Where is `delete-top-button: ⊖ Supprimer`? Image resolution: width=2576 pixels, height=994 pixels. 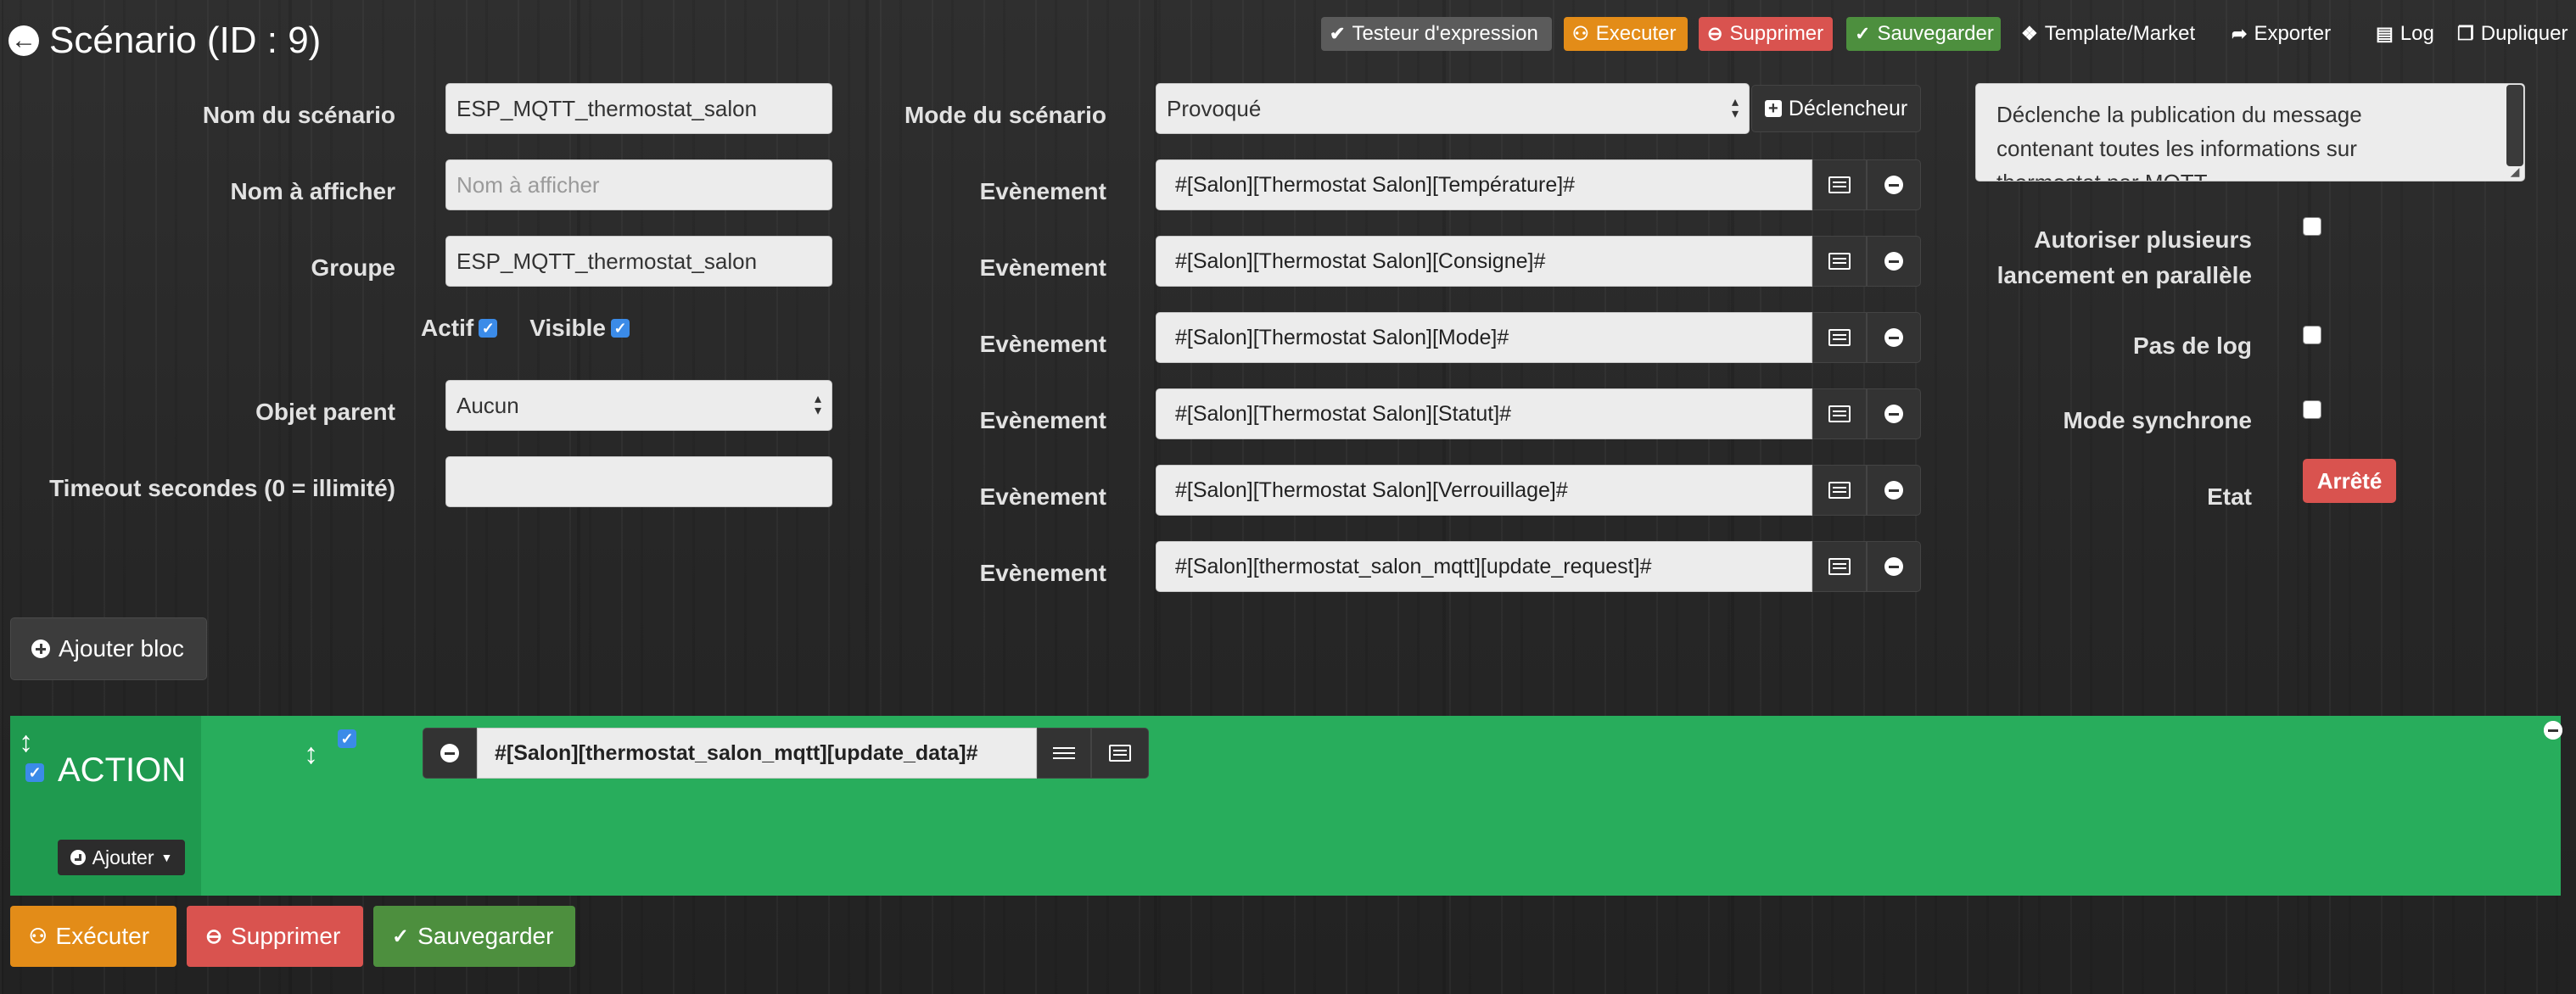 delete-top-button: ⊖ Supprimer is located at coordinates (1766, 34).